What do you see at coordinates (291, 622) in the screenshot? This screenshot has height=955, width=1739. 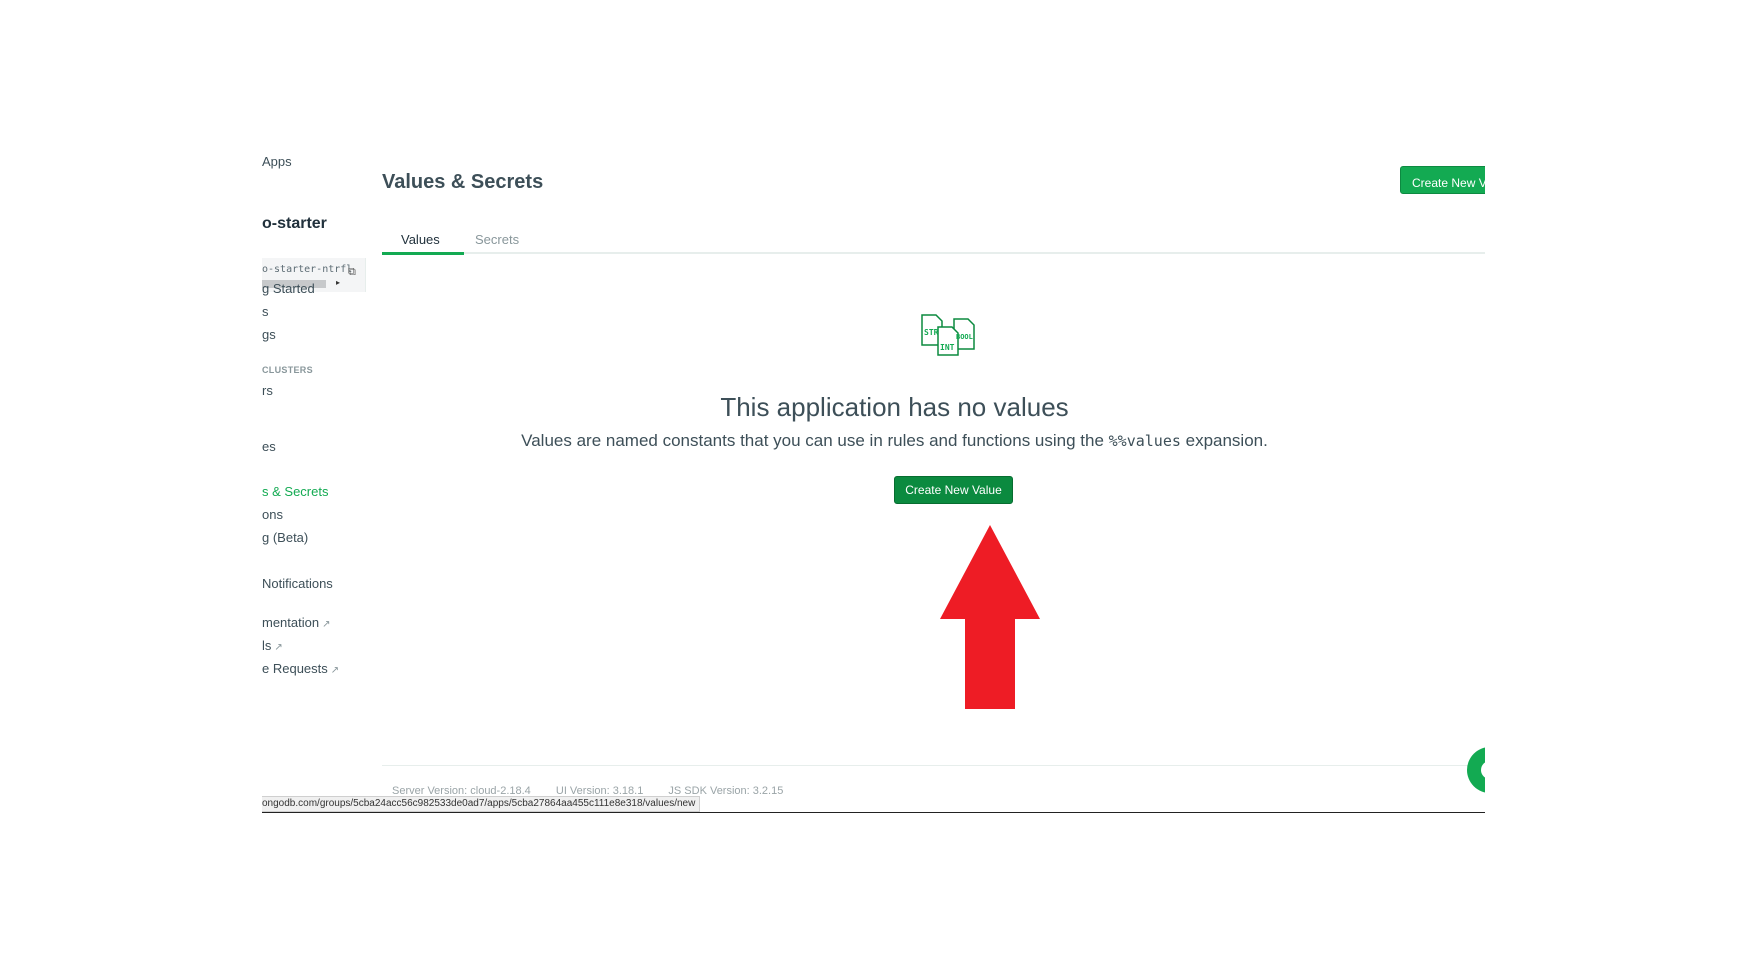 I see `documentation-label: mentation` at bounding box center [291, 622].